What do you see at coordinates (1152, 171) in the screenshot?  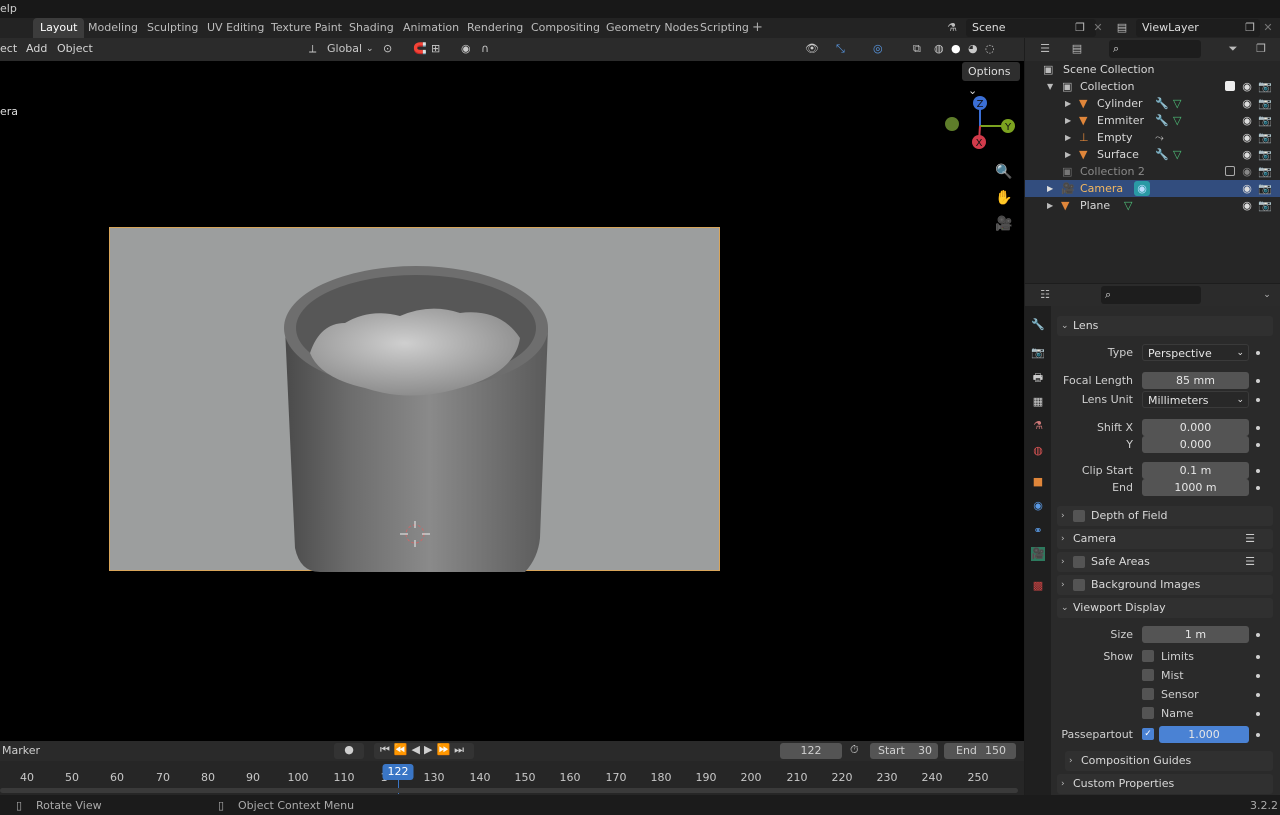 I see `outliner-row-collection-2: ▣ Collection 2 ◉ 📷` at bounding box center [1152, 171].